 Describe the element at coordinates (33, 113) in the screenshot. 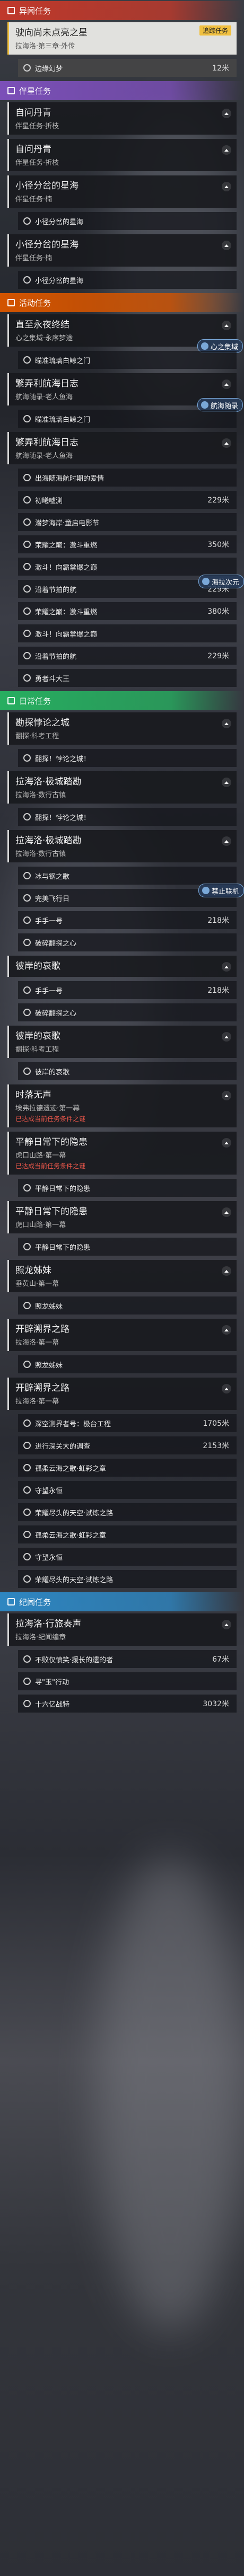

I see `quest-title: 自问丹青` at that location.